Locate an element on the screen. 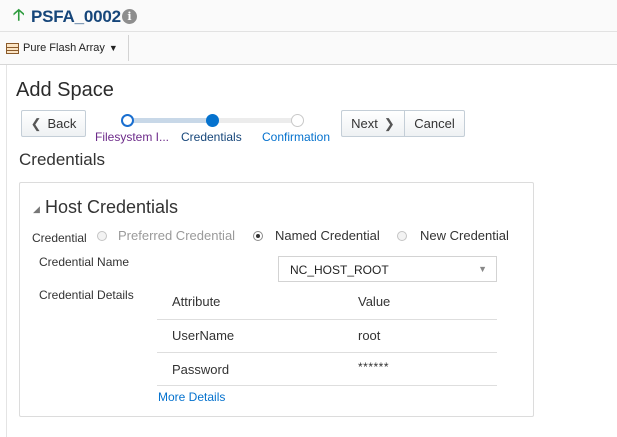 Image resolution: width=617 pixels, height=437 pixels. target-type-label: Pure Flash Array is located at coordinates (64, 48).